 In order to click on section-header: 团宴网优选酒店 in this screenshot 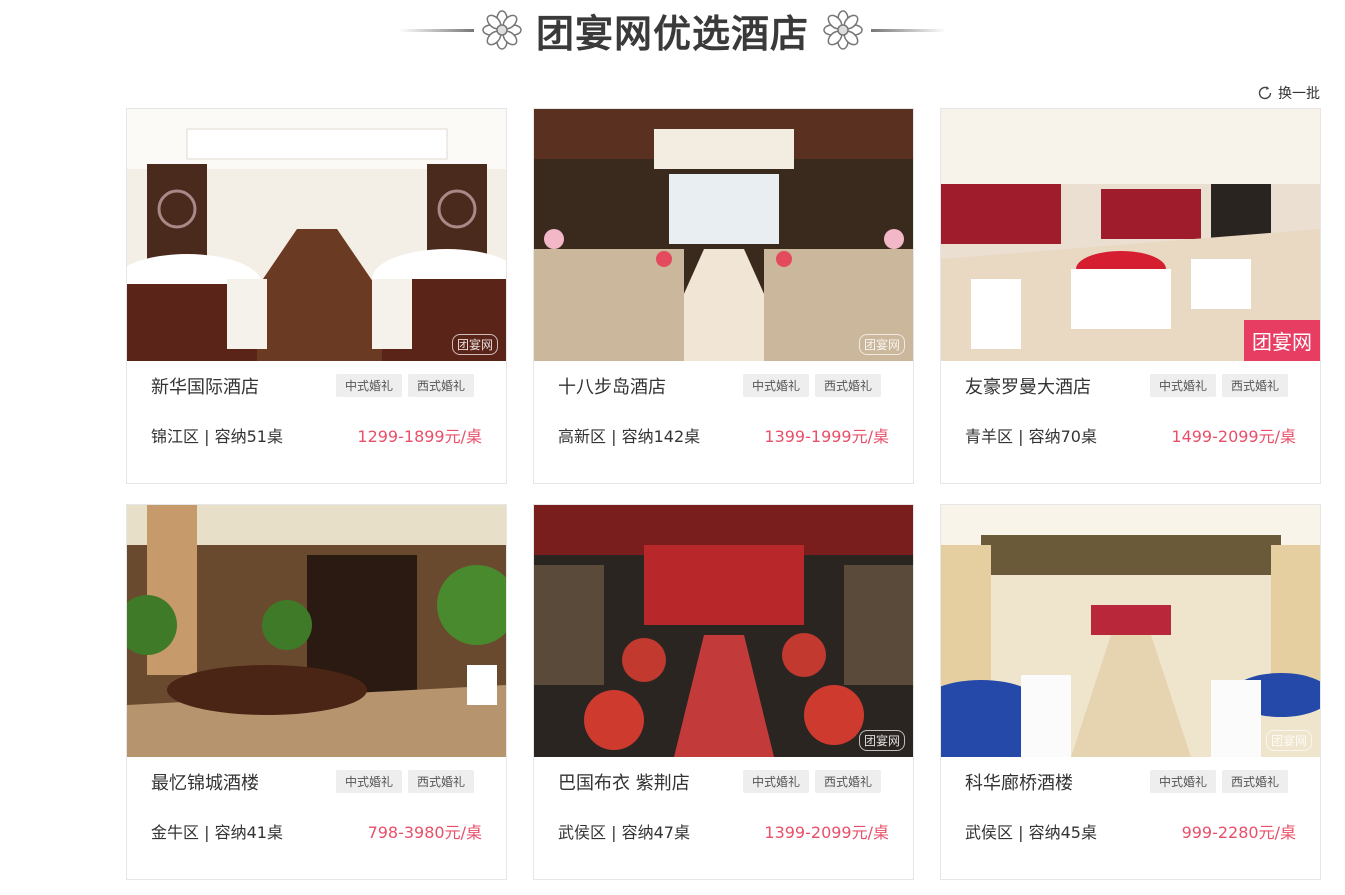, I will do `click(672, 30)`.